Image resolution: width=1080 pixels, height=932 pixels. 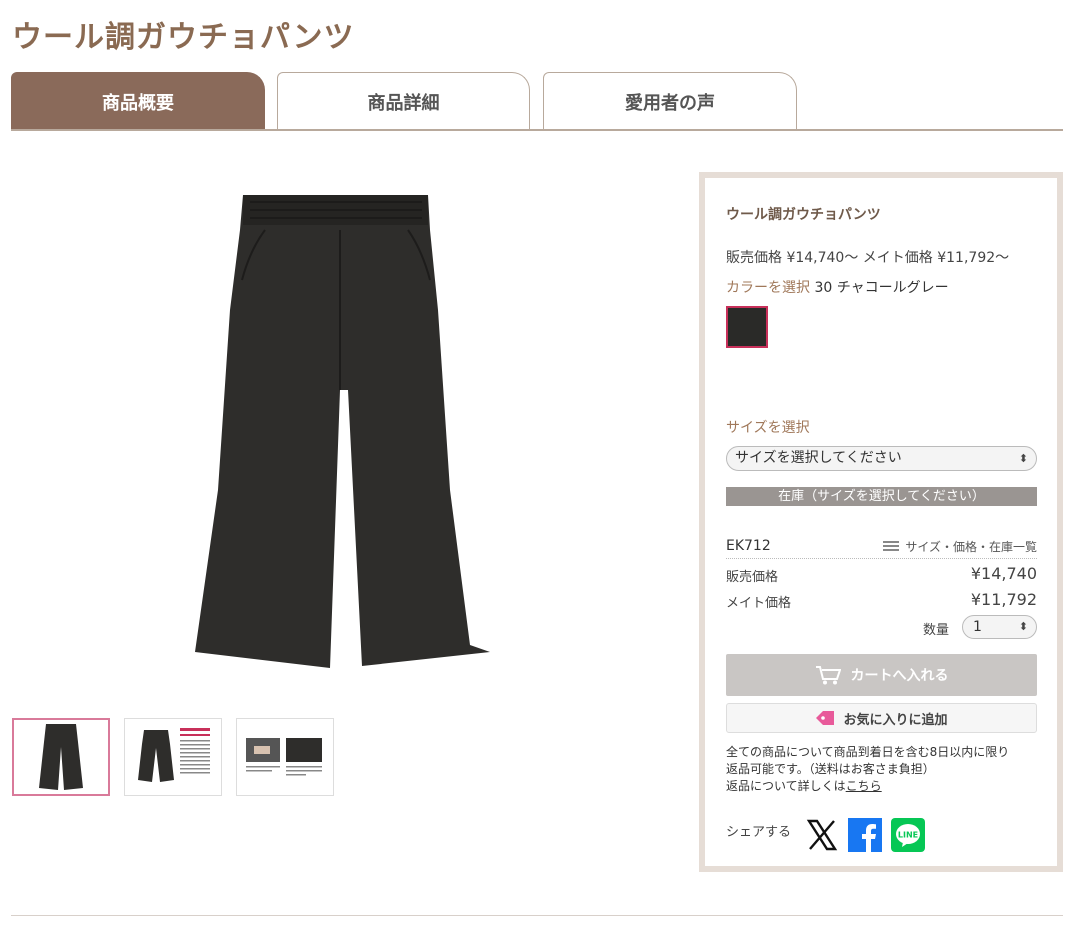 I want to click on product-code: EK712, so click(x=748, y=546).